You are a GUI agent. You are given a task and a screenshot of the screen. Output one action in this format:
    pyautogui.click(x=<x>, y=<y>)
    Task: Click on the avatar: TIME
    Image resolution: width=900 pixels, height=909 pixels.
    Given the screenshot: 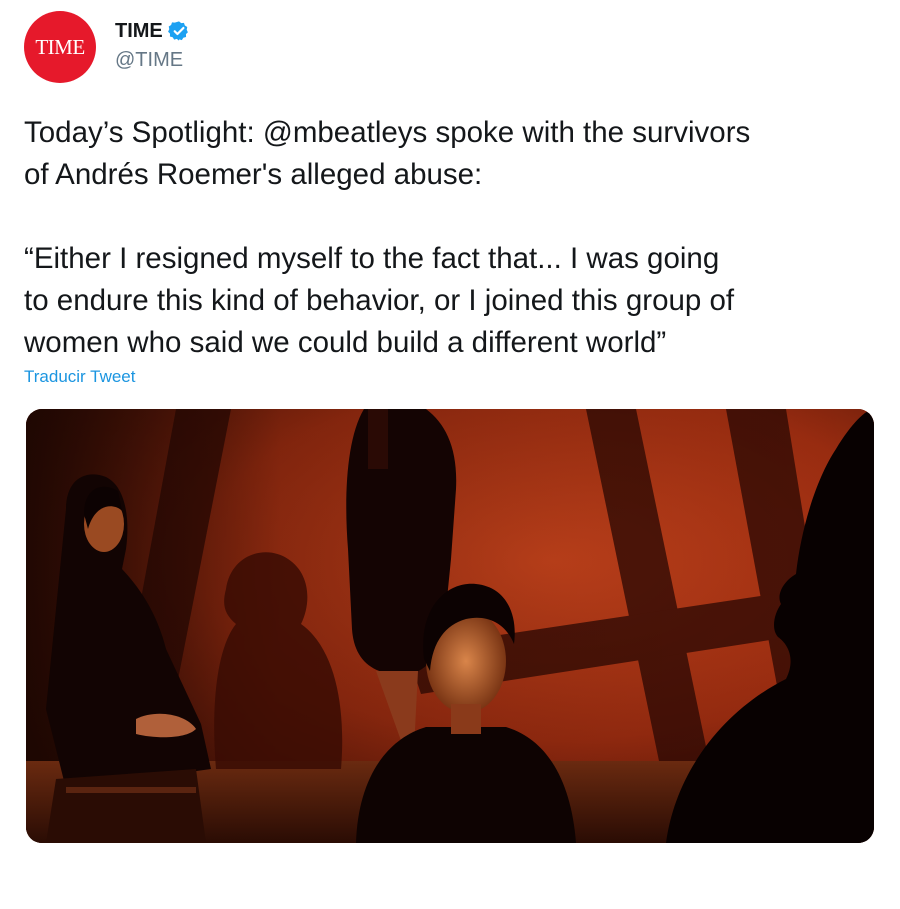 What is the action you would take?
    pyautogui.click(x=60, y=47)
    